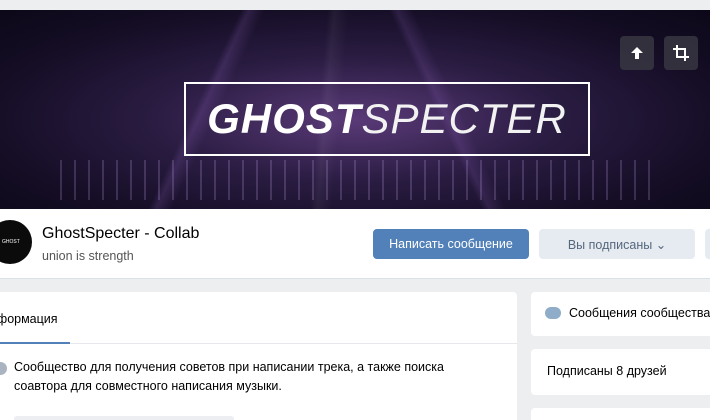  I want to click on cover-logo-bold: GHOST, so click(284, 118).